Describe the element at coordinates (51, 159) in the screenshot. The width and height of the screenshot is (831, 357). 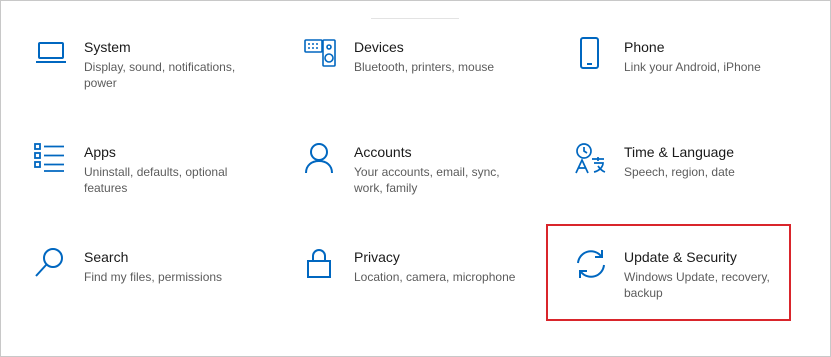
I see `apps-list-icon` at that location.